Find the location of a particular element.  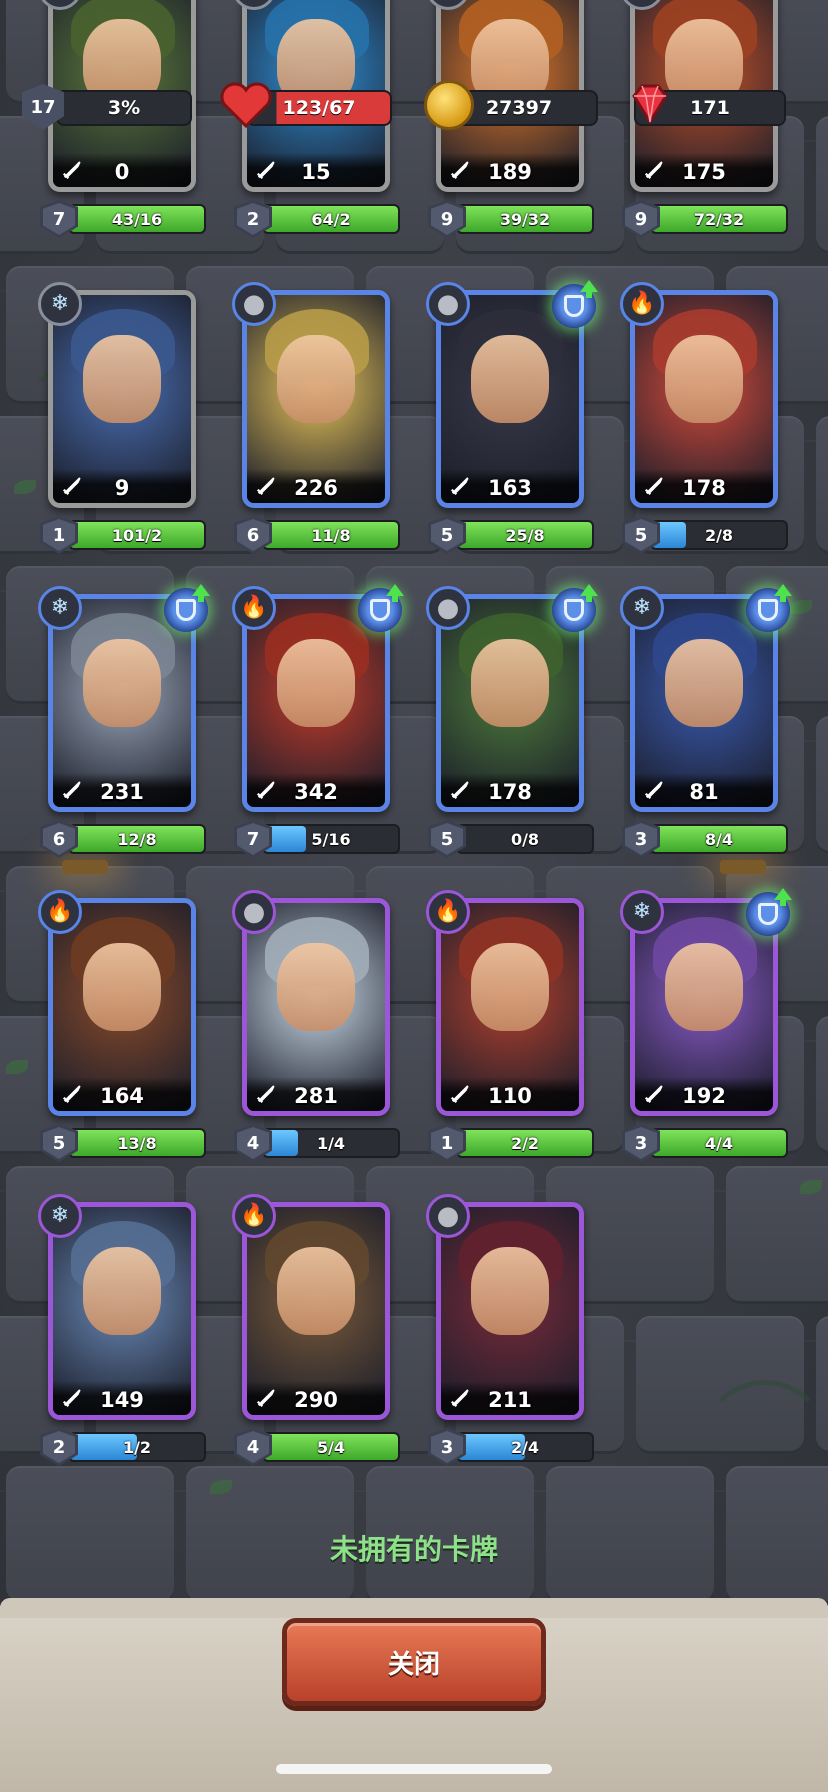

power-row: 81 is located at coordinates (704, 790).